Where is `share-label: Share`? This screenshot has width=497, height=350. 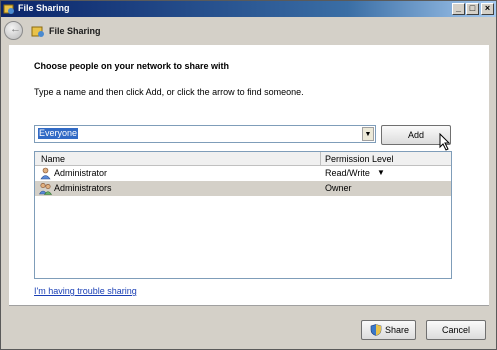 share-label: Share is located at coordinates (397, 330).